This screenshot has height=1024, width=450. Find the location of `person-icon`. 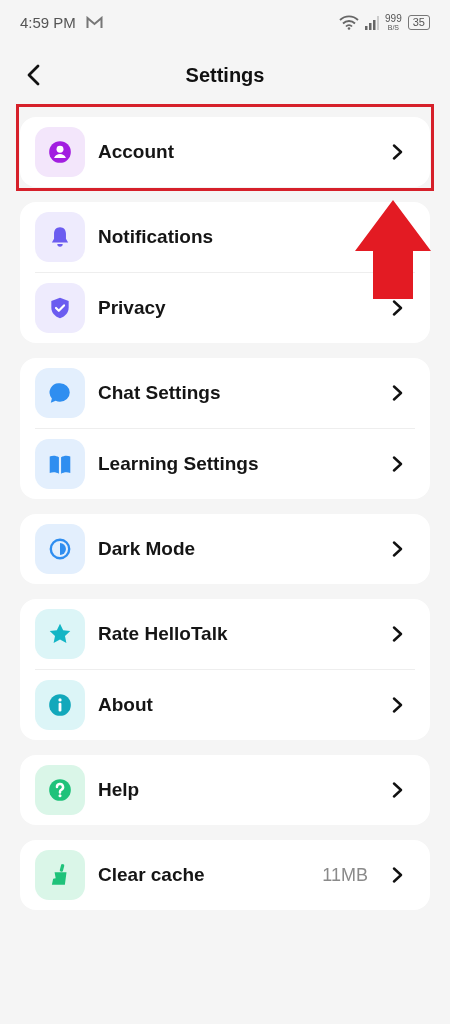

person-icon is located at coordinates (60, 152).